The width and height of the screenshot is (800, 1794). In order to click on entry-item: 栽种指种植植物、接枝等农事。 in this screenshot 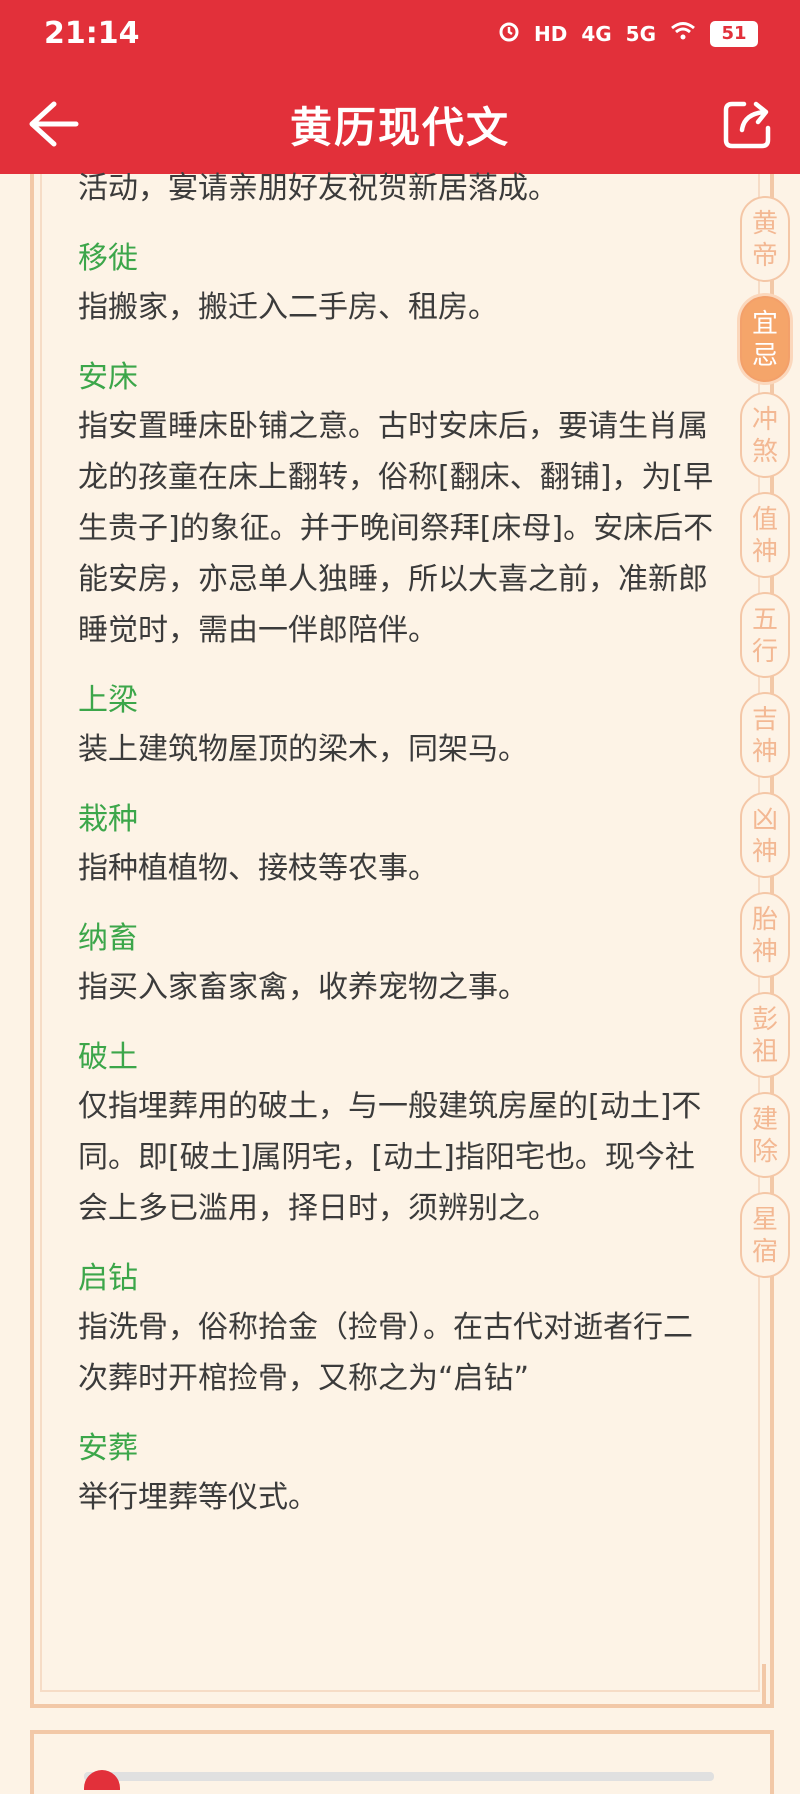, I will do `click(398, 845)`.